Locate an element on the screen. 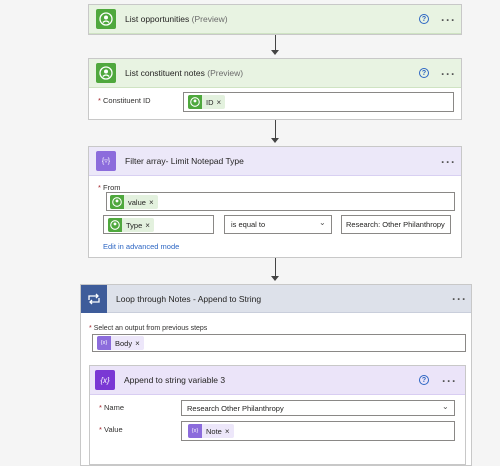 Image resolution: width=500 pixels, height=466 pixels. dynamic-content-token: Type × is located at coordinates (131, 225).